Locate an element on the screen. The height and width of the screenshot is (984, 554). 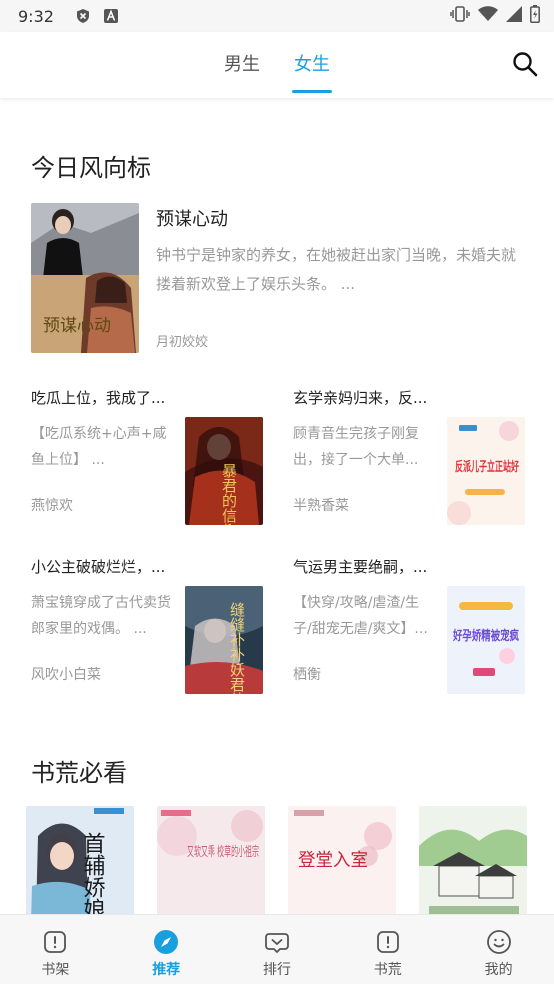
section-title-must-read: 书荒必看 is located at coordinates (79, 773).